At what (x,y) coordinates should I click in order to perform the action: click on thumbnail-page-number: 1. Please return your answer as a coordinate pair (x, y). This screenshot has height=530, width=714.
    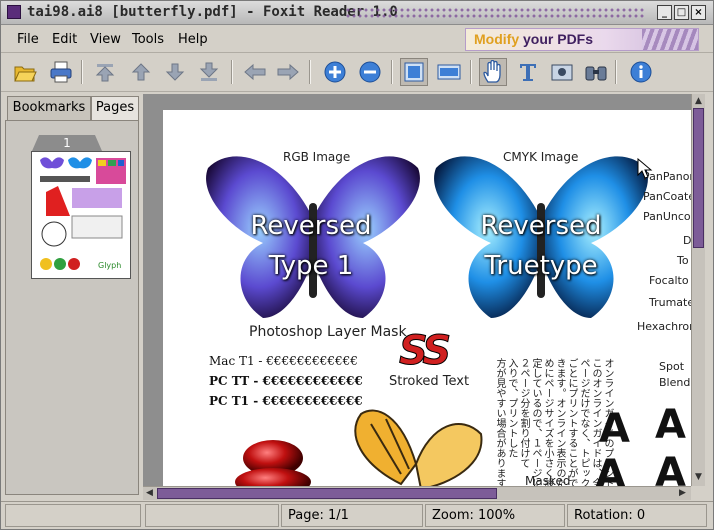
    Looking at the image, I should click on (67, 143).